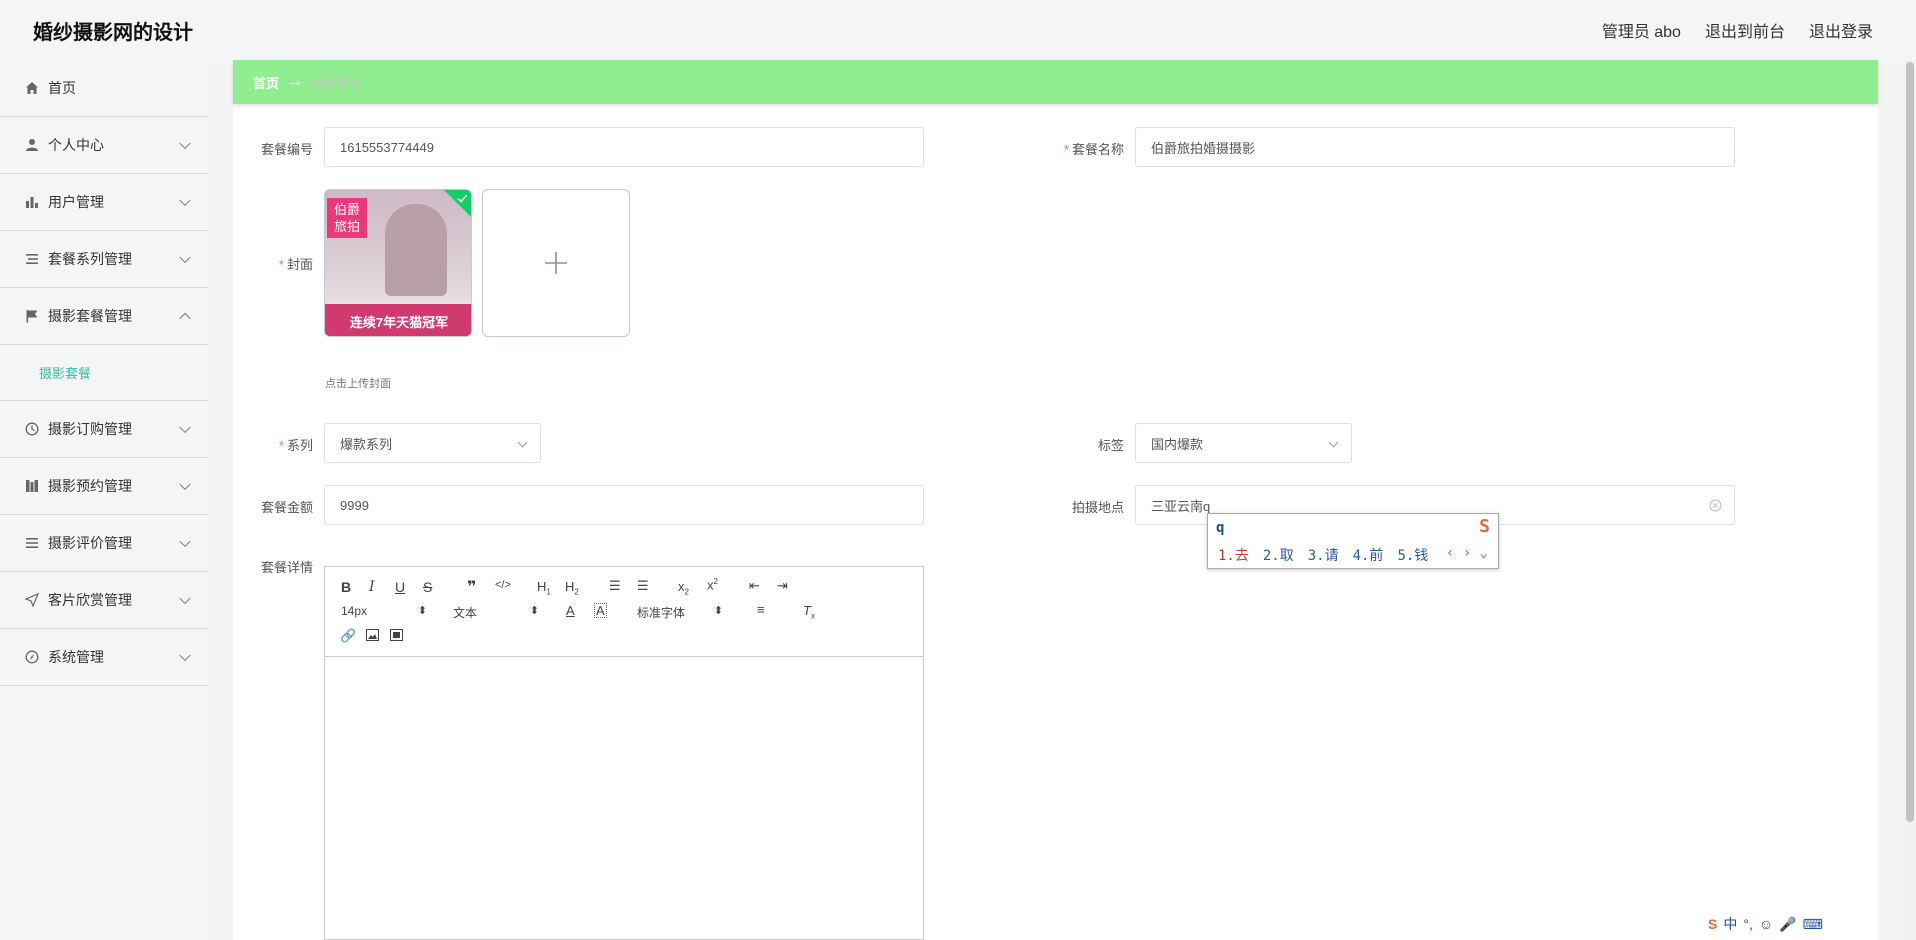 This screenshot has height=940, width=1916. I want to click on sidebar-item-packages: 摄影套餐管理, so click(104, 316).